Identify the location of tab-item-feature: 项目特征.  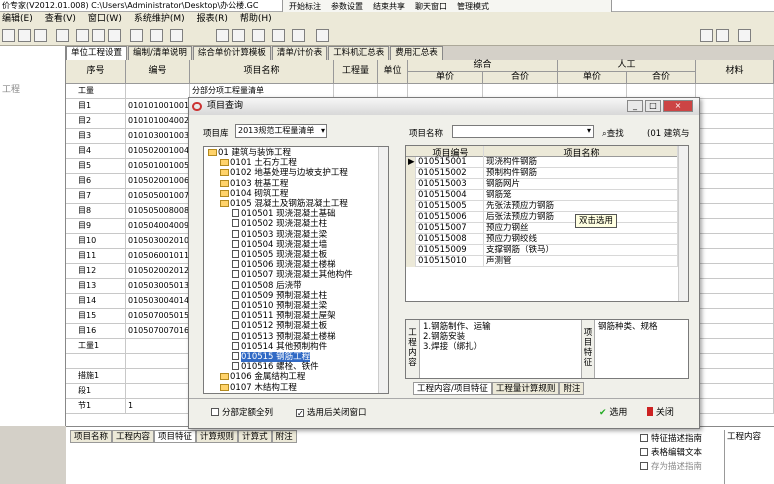
(175, 436).